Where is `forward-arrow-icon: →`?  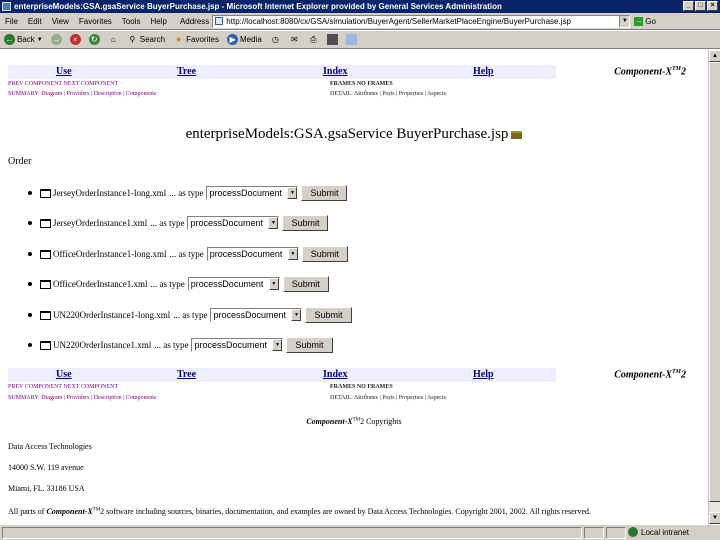 forward-arrow-icon: → is located at coordinates (56, 39).